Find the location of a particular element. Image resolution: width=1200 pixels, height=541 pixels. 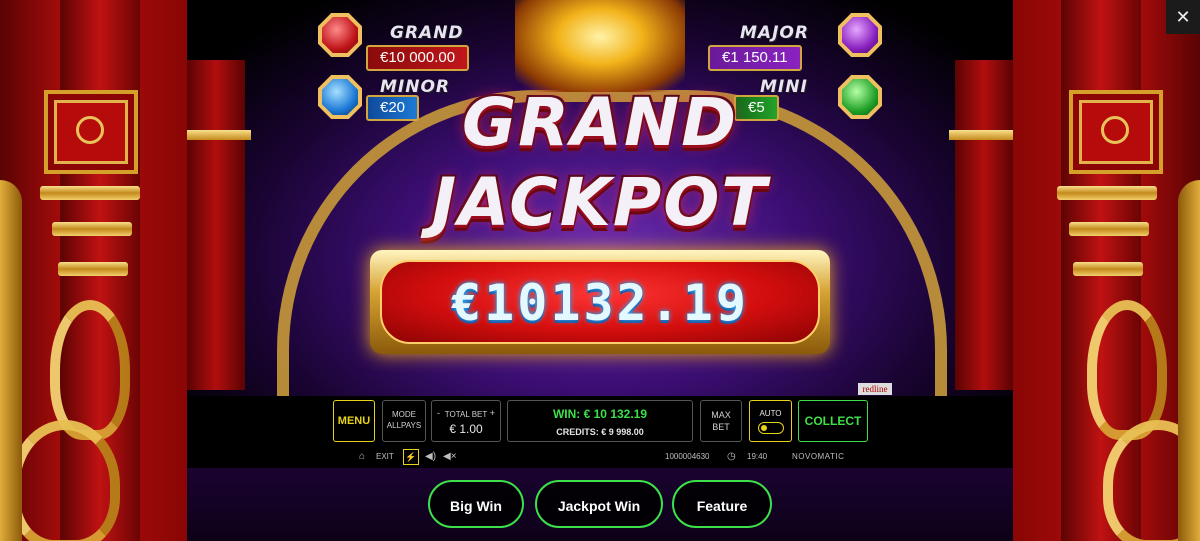

blue-gem-icon is located at coordinates (340, 97).